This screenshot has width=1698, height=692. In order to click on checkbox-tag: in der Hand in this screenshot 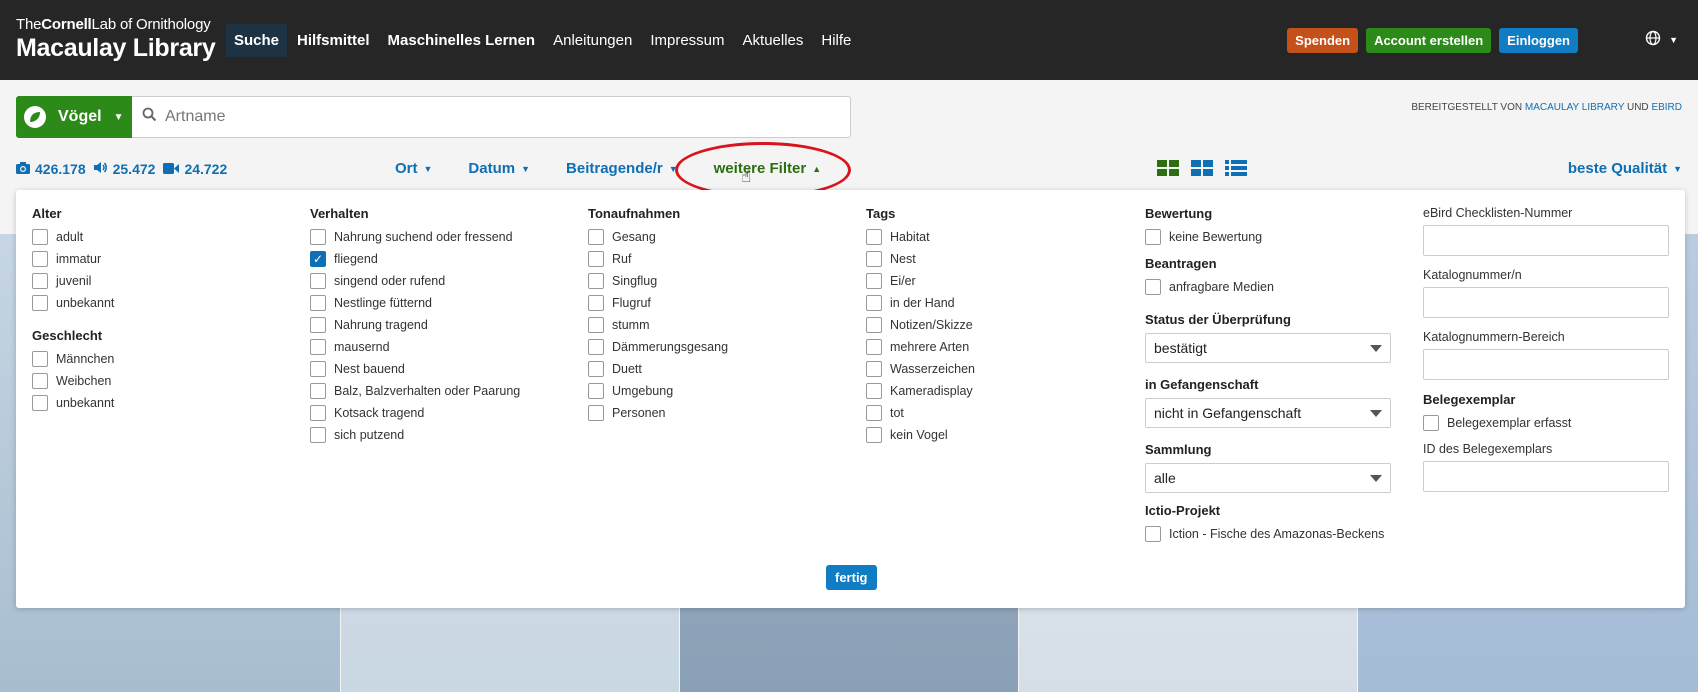, I will do `click(1000, 303)`.